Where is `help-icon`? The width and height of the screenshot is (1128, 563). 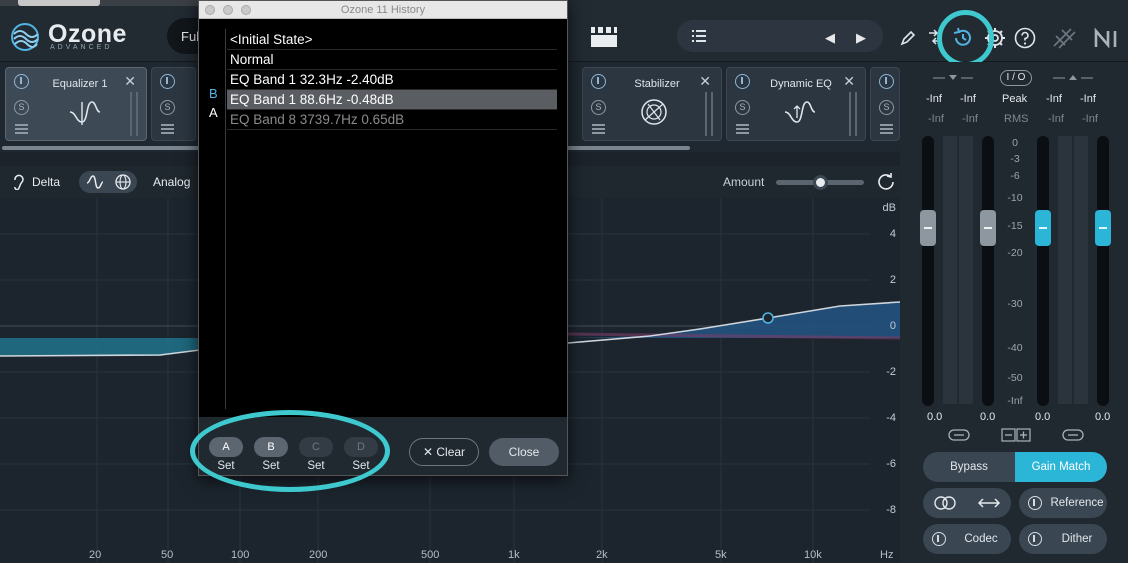 help-icon is located at coordinates (1025, 38).